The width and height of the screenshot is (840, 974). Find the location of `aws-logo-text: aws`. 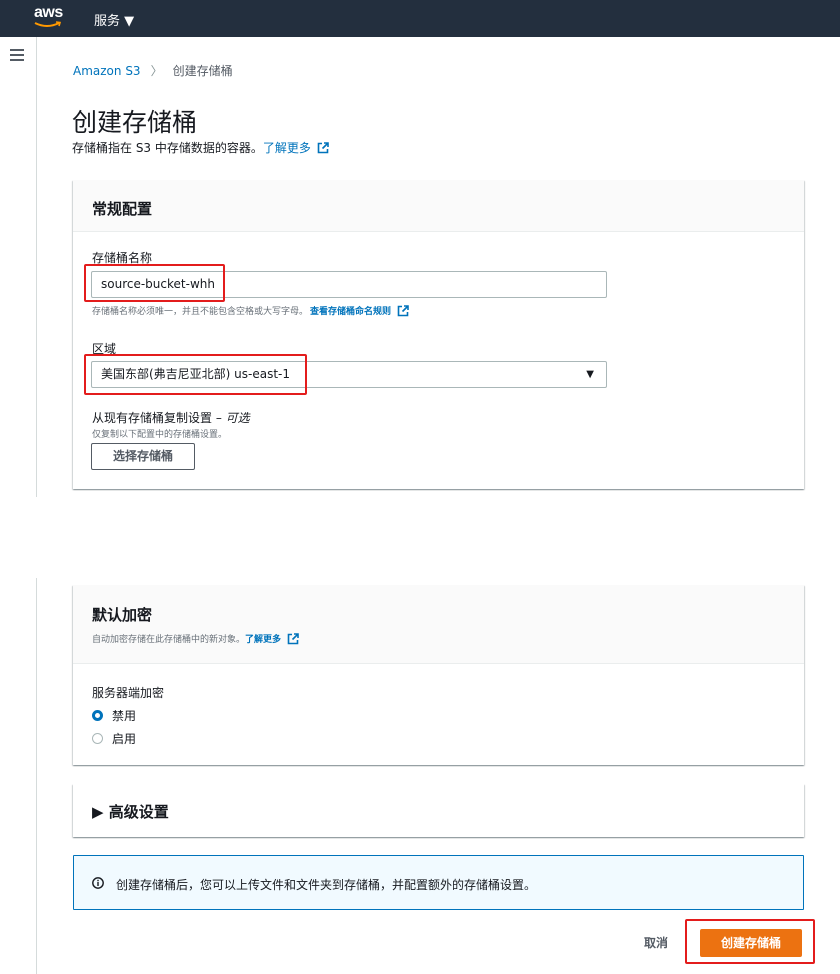

aws-logo-text: aws is located at coordinates (48, 12).